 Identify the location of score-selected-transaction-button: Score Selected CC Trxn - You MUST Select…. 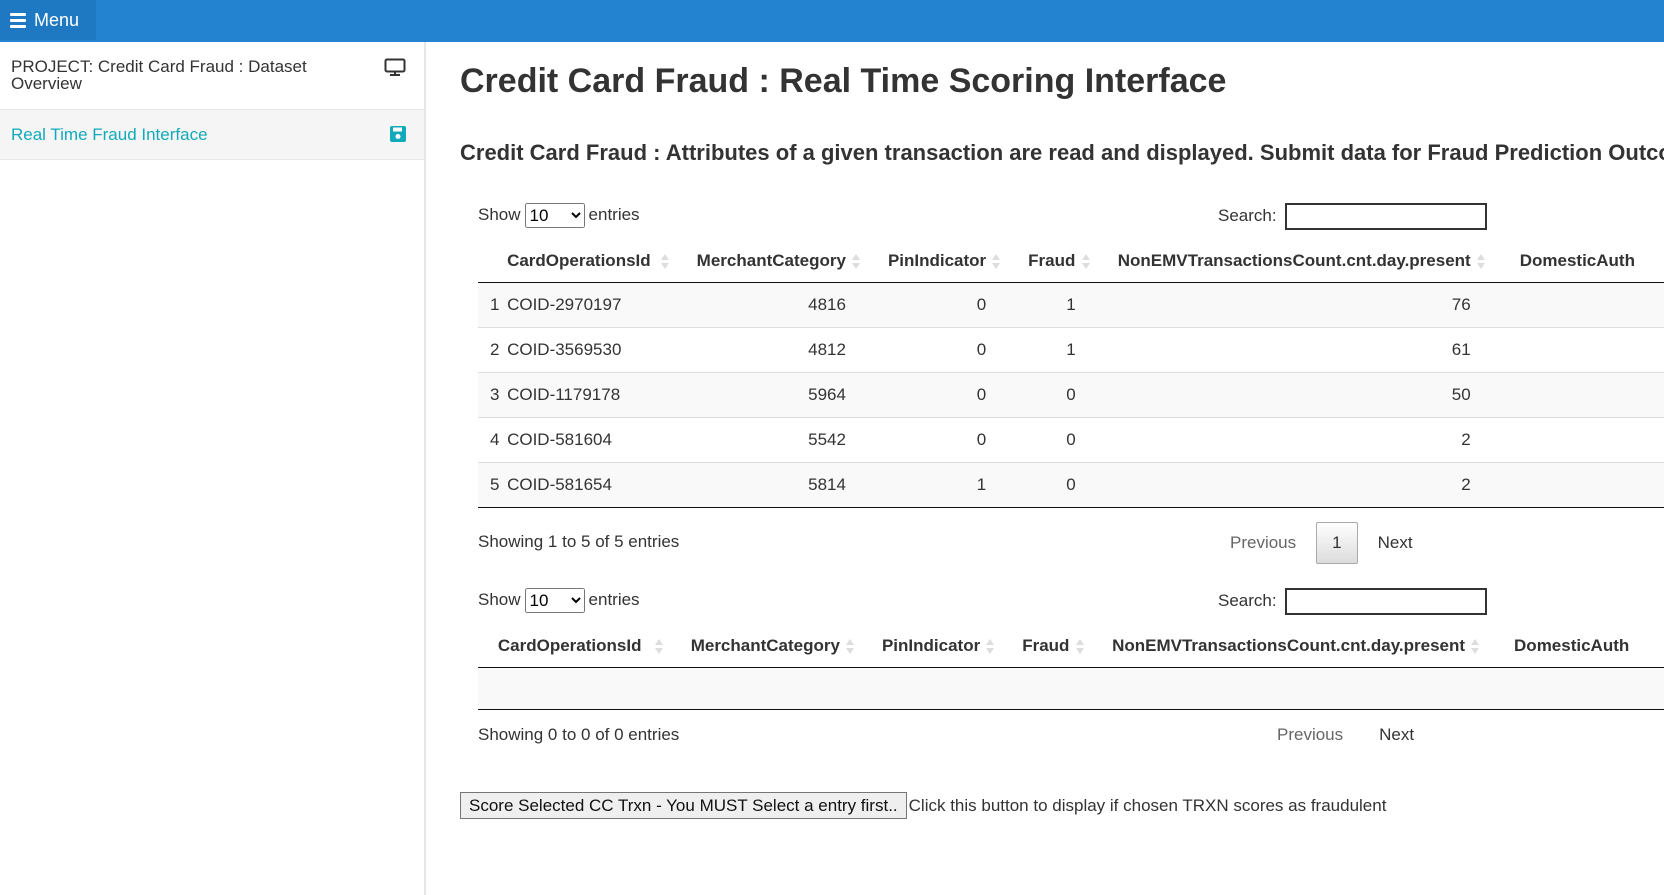
(683, 805).